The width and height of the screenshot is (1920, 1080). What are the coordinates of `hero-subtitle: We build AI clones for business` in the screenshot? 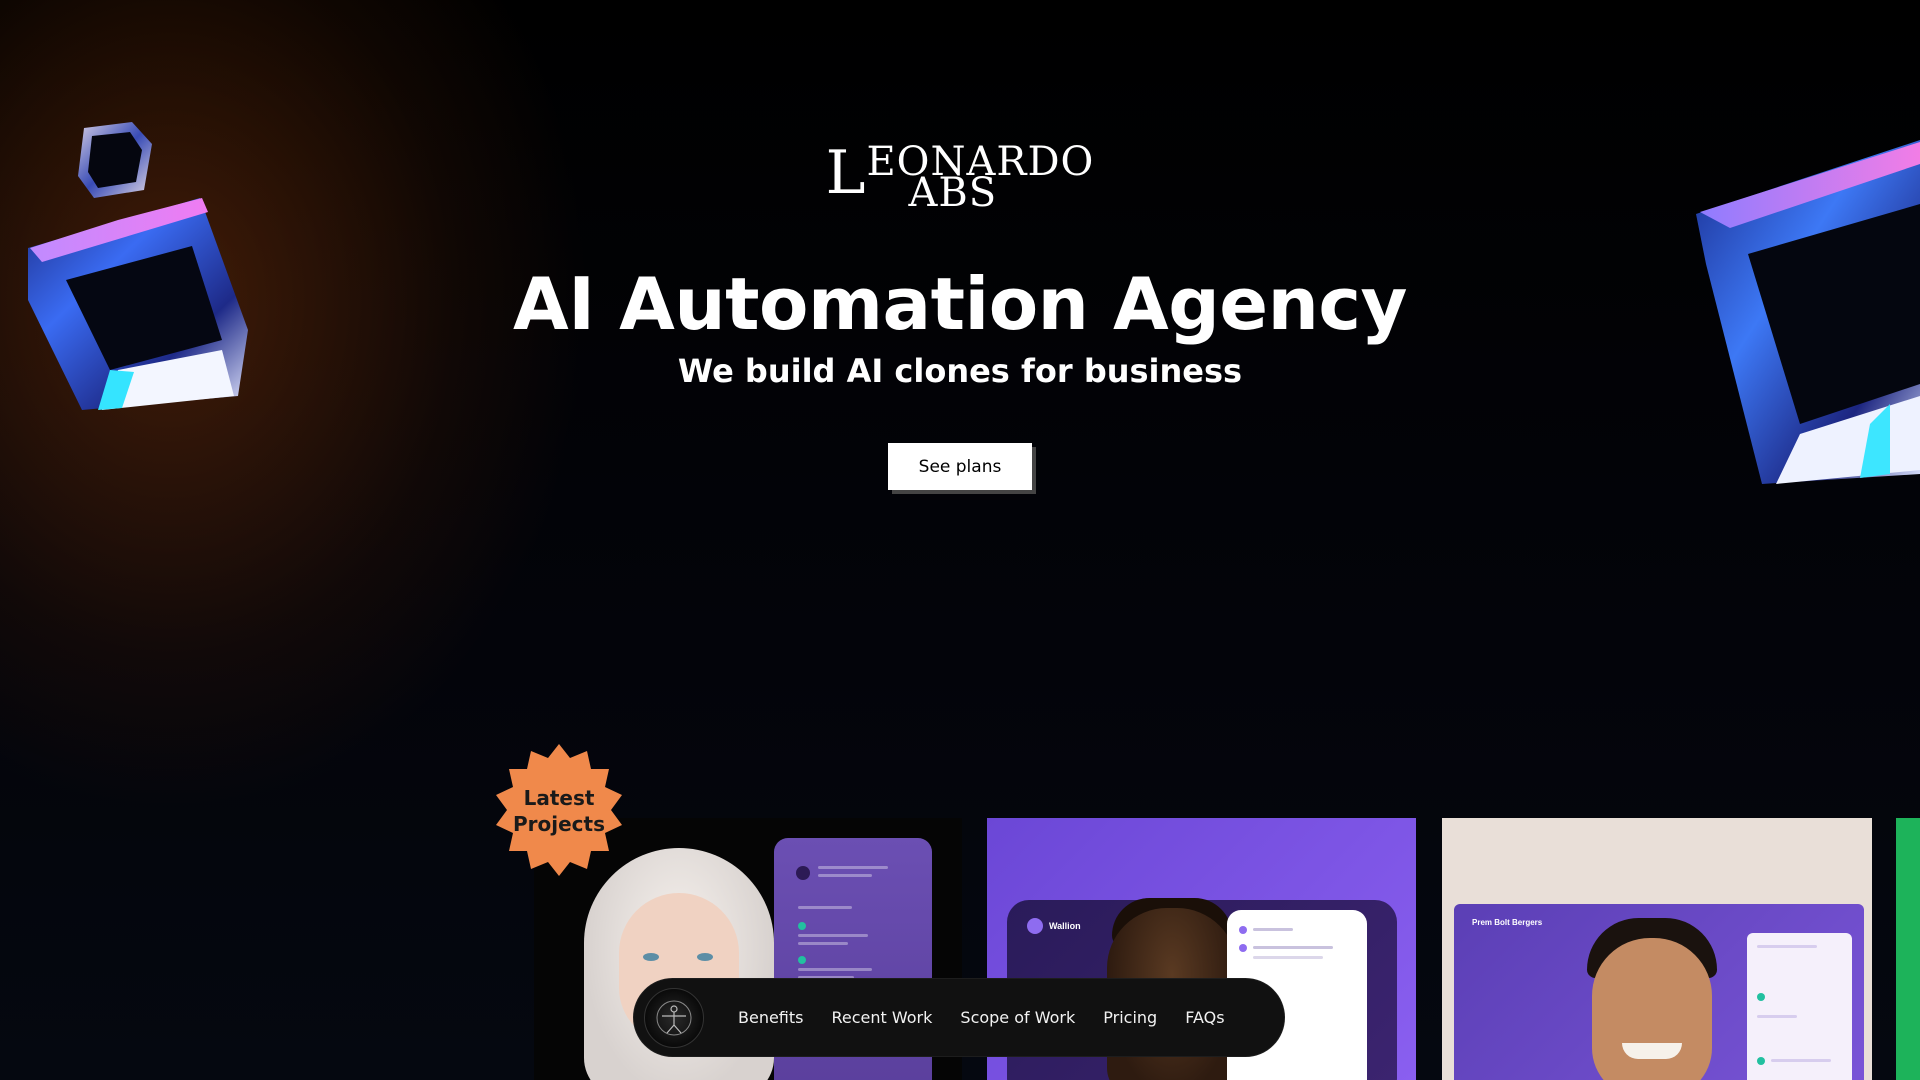 It's located at (960, 371).